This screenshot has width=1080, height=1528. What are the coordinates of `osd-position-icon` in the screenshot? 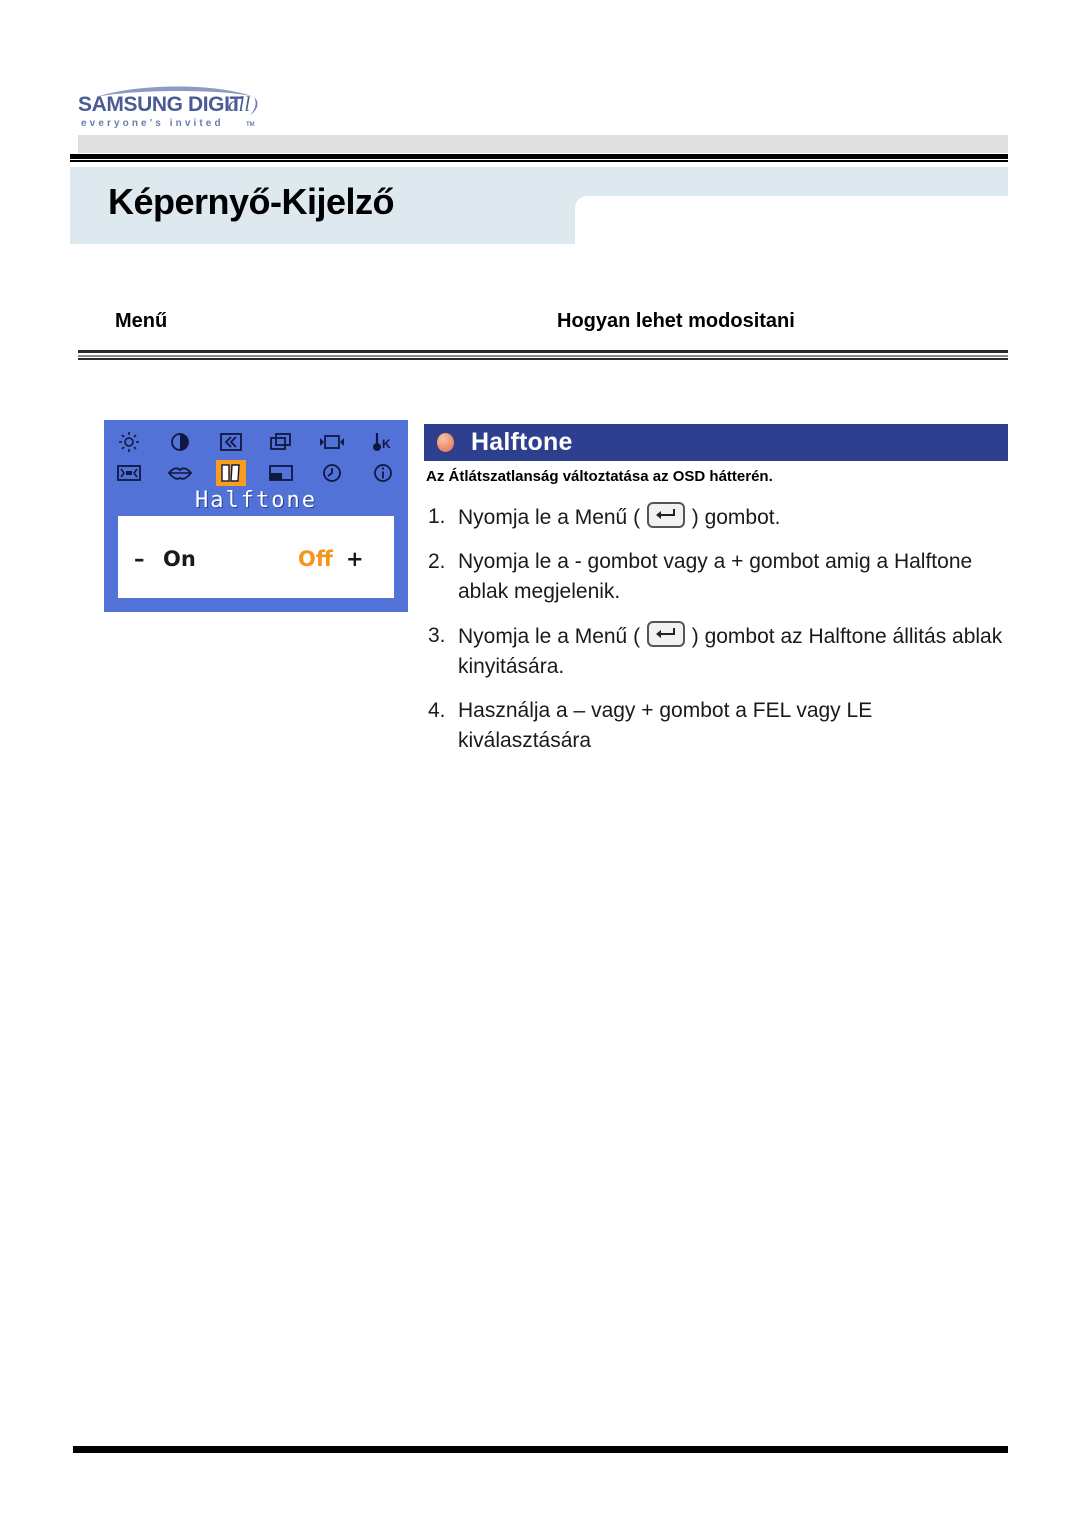 It's located at (281, 473).